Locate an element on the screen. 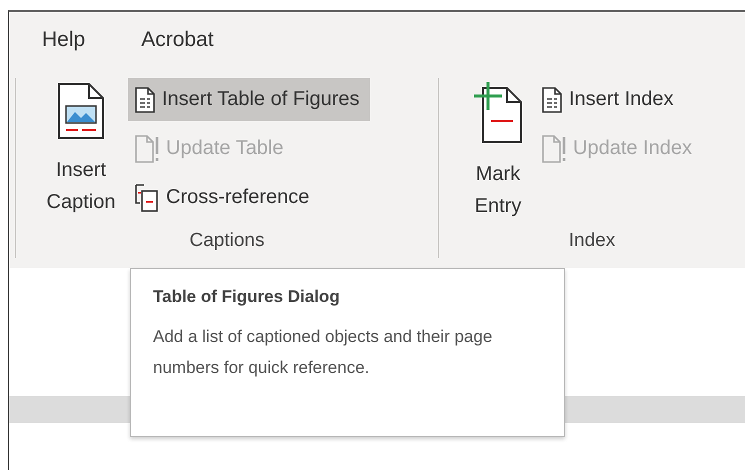 This screenshot has width=745, height=470. ribbon-button: Insert Table of Figures is located at coordinates (249, 99).